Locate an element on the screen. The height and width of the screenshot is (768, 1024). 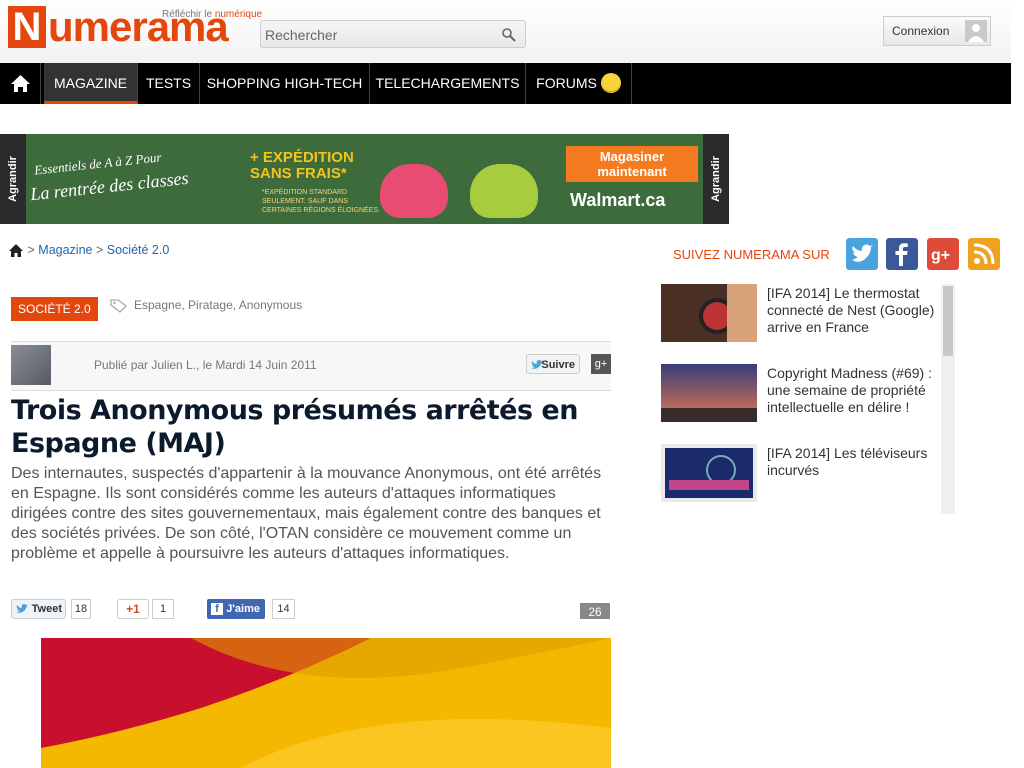
tweet-label: Tweet is located at coordinates (46, 609).